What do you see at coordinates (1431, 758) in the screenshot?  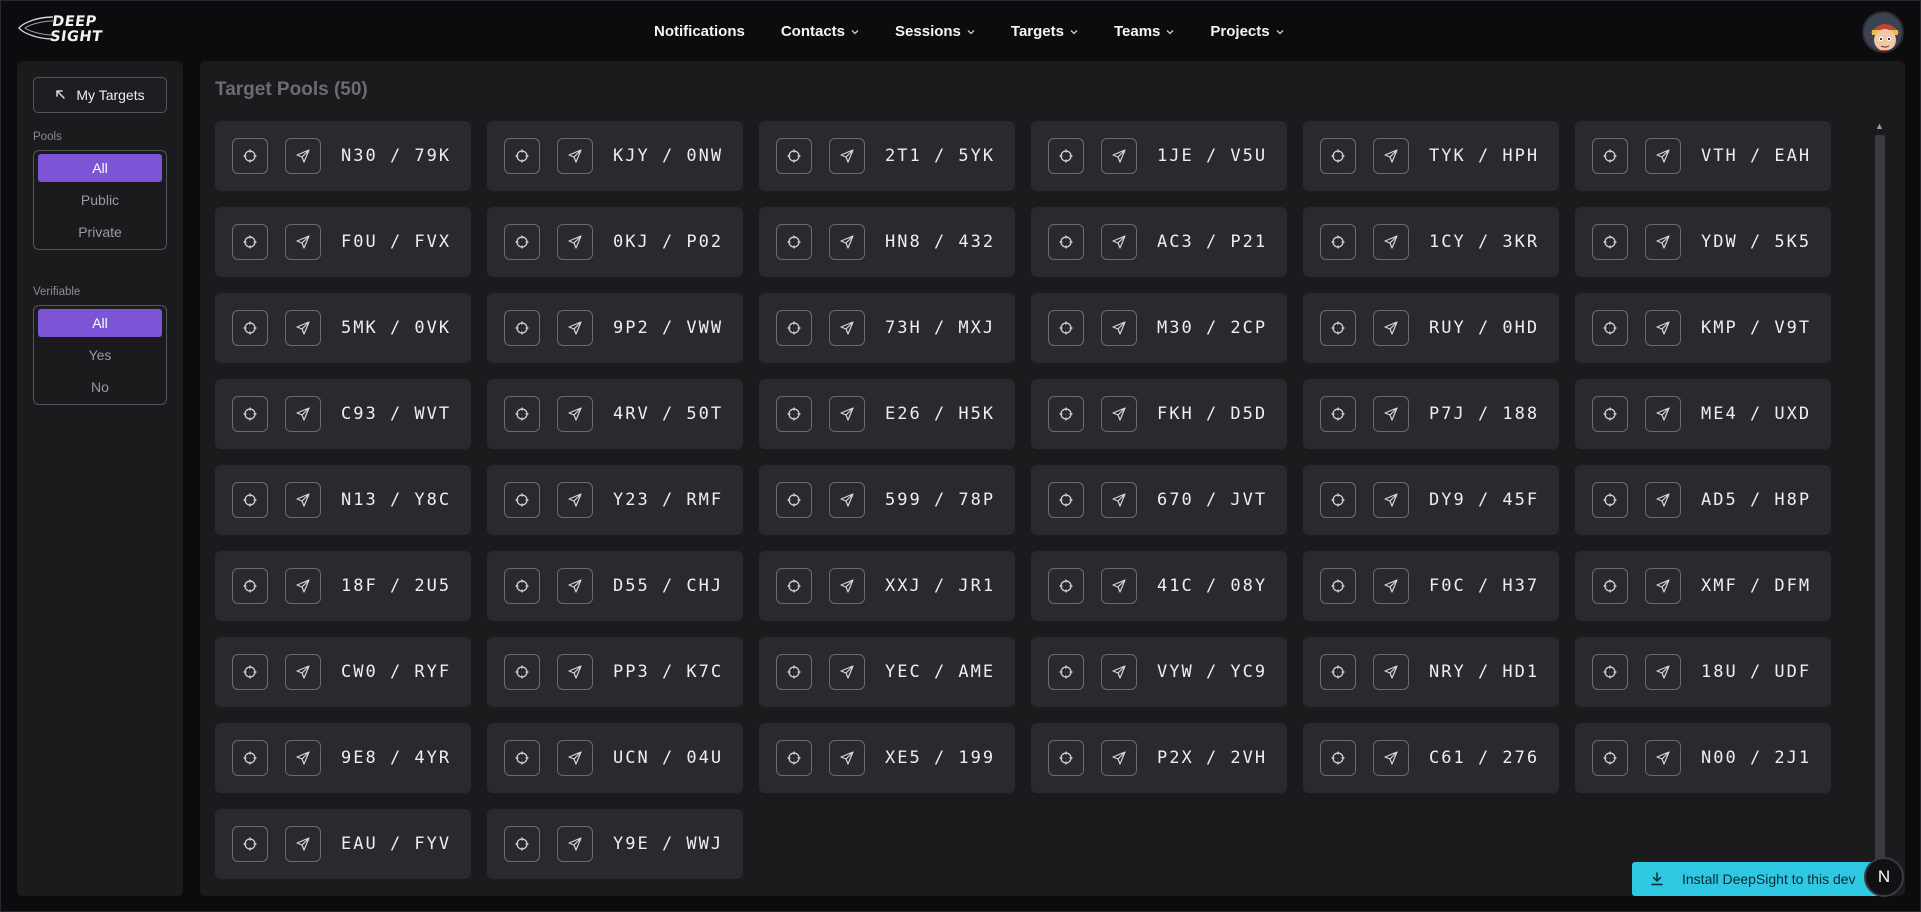 I see `target-pool-card: C61 / 276` at bounding box center [1431, 758].